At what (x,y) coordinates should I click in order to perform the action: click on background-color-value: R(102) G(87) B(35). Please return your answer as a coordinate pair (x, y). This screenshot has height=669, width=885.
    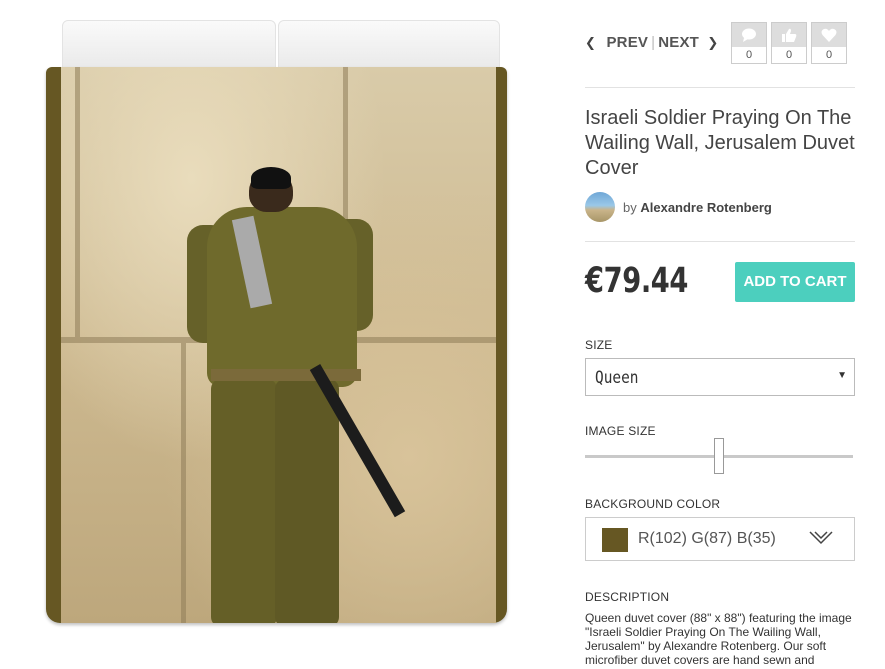
    Looking at the image, I should click on (707, 538).